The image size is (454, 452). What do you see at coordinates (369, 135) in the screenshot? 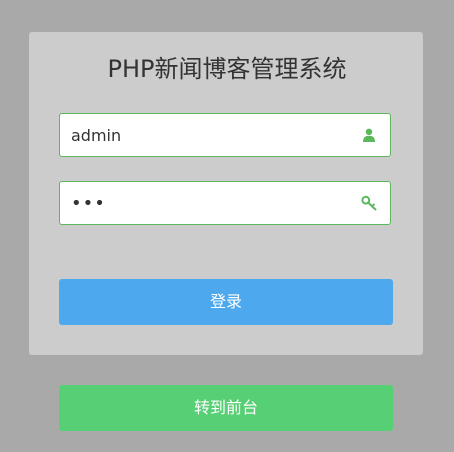
I see `user-icon` at bounding box center [369, 135].